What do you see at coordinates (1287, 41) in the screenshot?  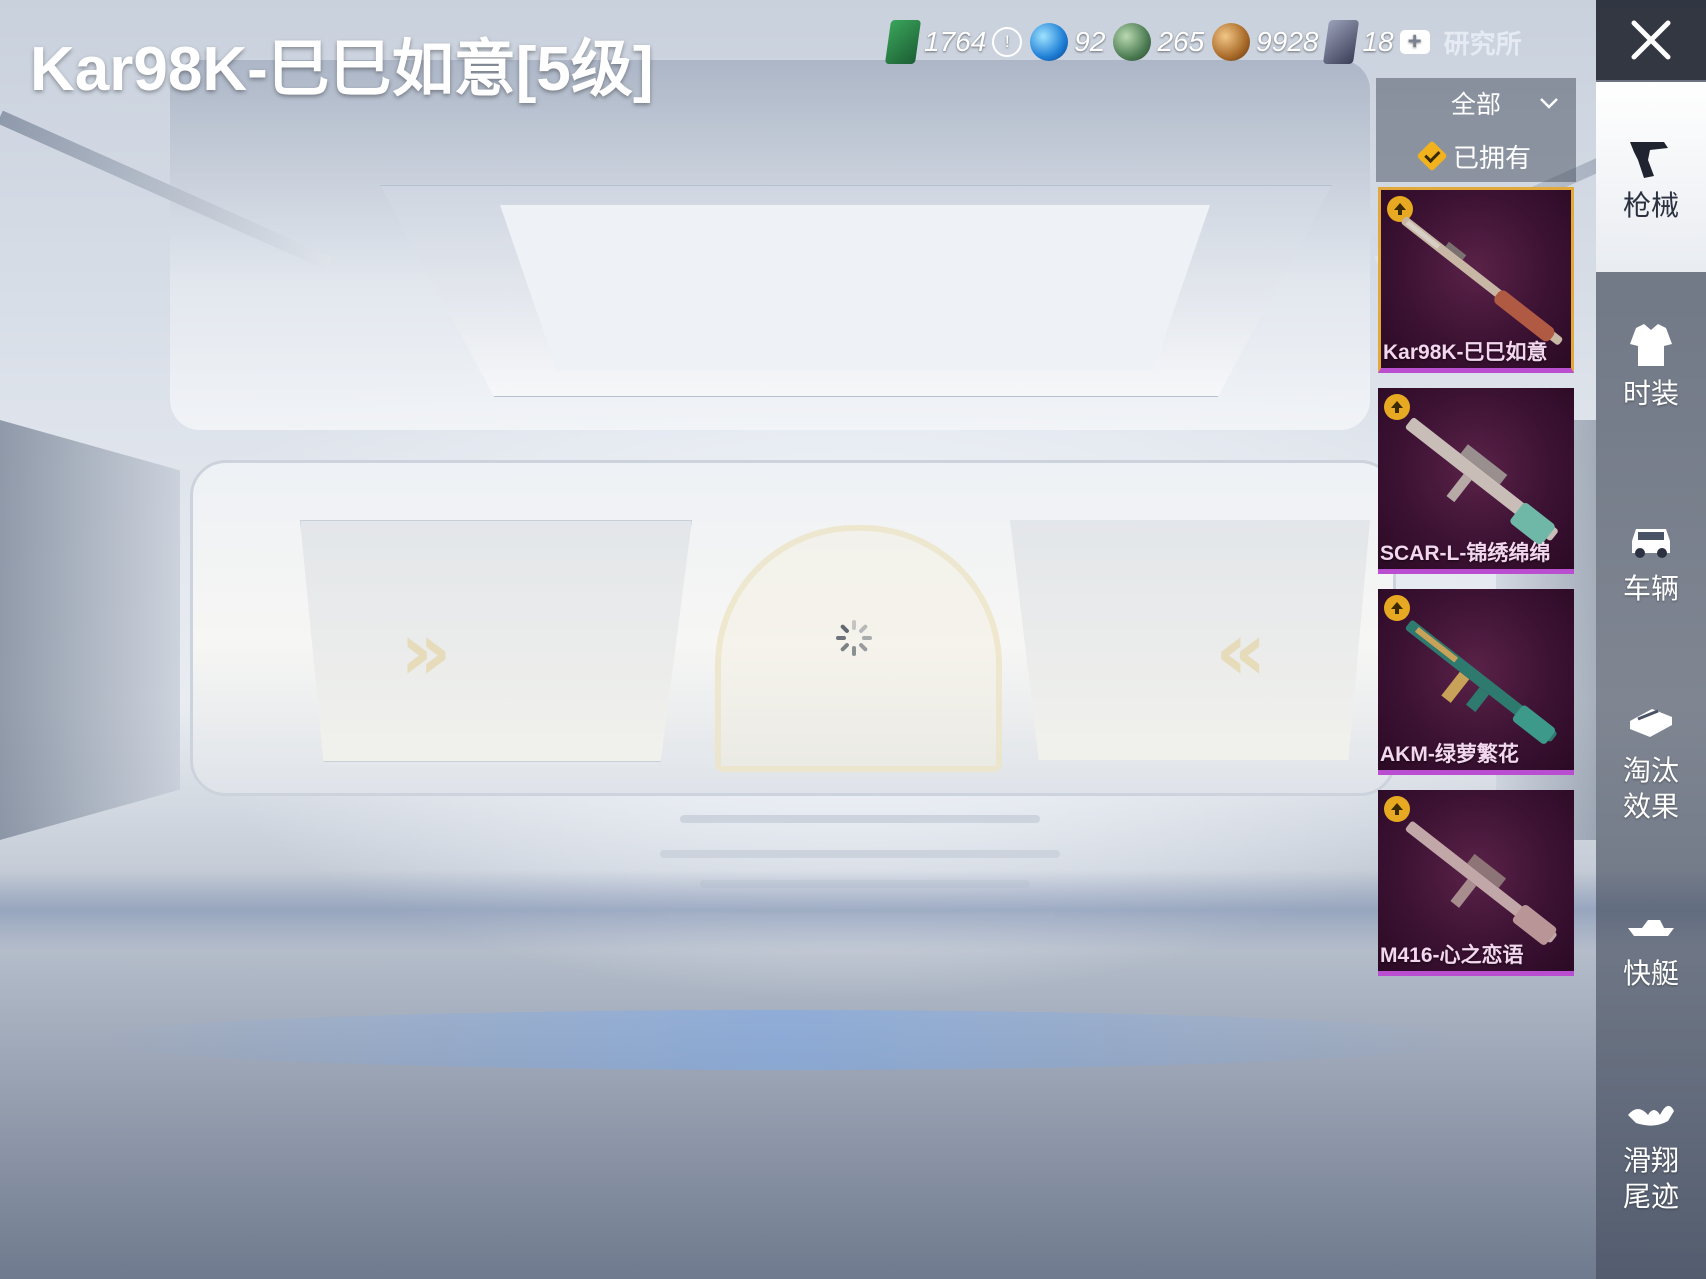 I see `currency-value: 9928` at bounding box center [1287, 41].